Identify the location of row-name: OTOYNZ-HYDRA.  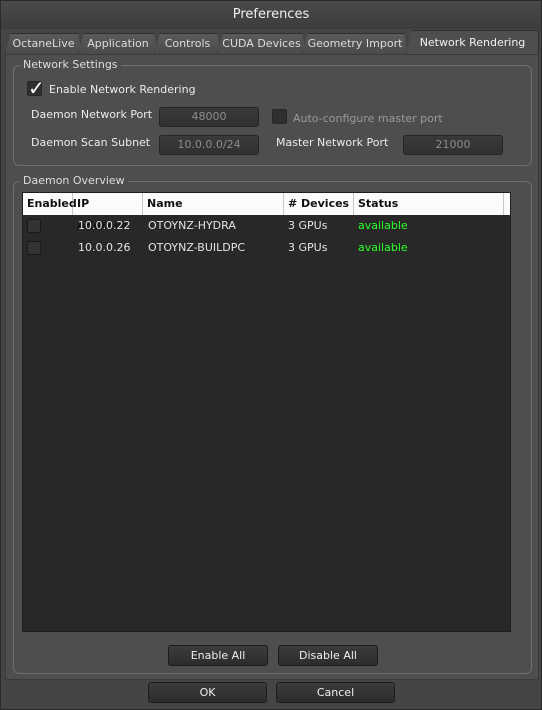
(192, 225).